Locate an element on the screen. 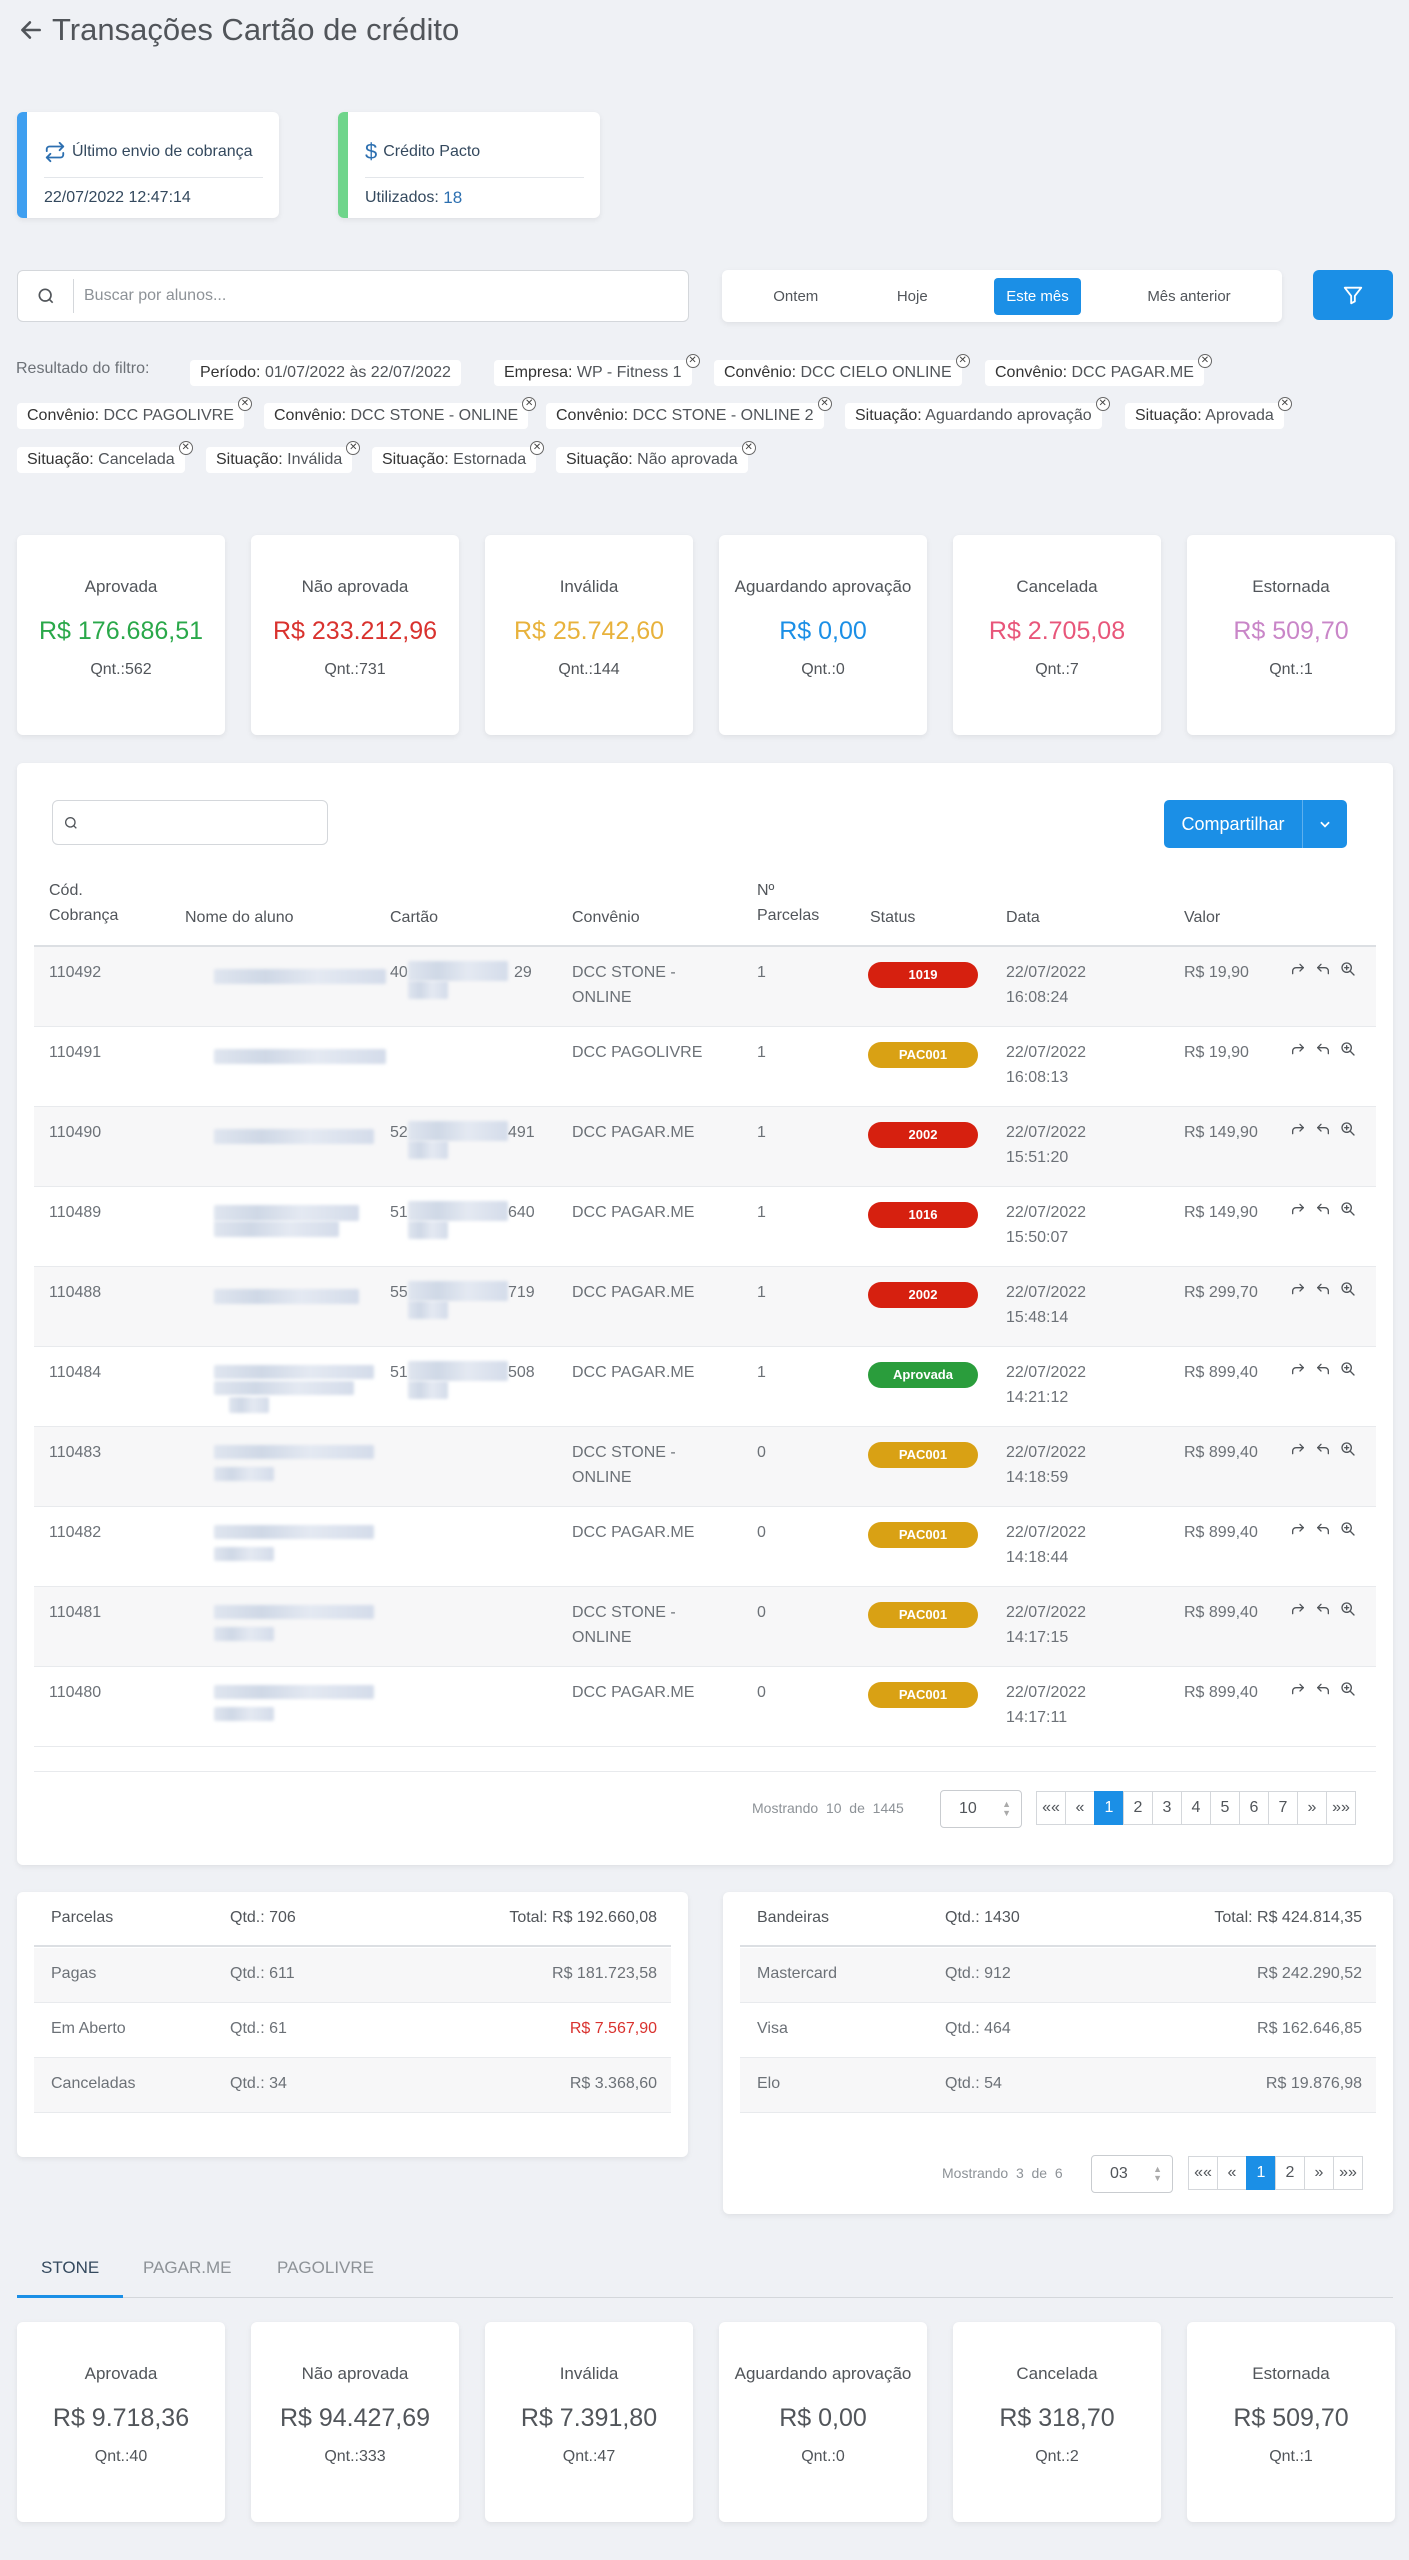  period-ontem: Ontem is located at coordinates (795, 296).